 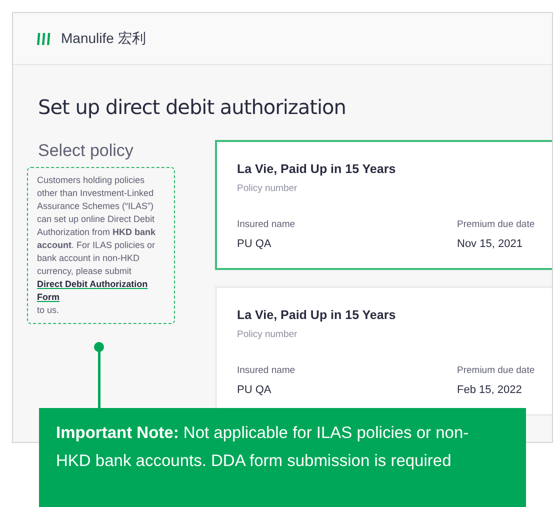 What do you see at coordinates (86, 151) in the screenshot?
I see `section-title: Select policy` at bounding box center [86, 151].